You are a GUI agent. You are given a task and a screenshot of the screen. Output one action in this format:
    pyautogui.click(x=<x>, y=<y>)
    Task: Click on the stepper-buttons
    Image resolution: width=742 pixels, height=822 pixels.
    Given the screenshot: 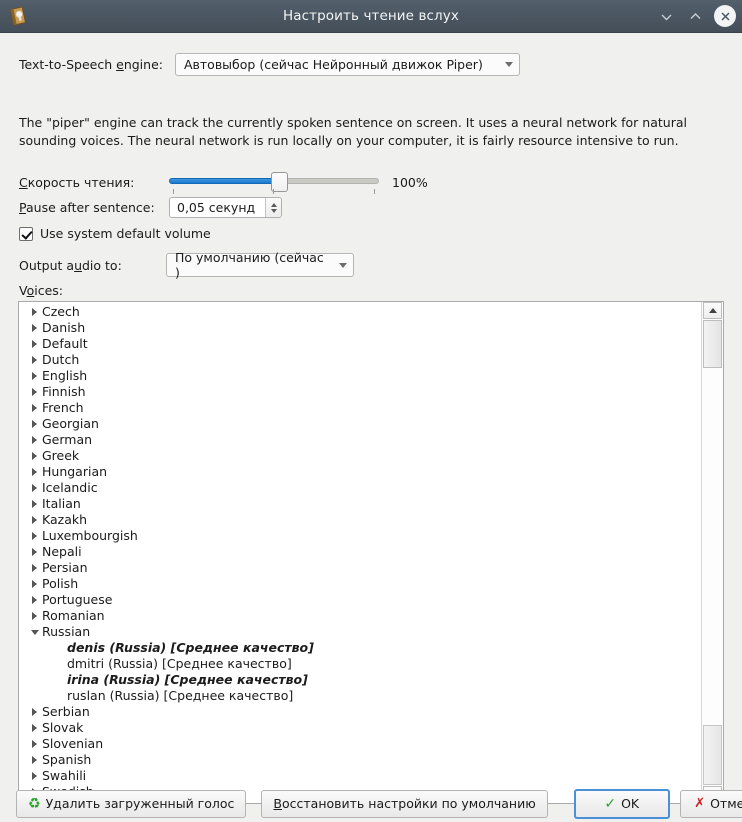 What is the action you would take?
    pyautogui.click(x=273, y=207)
    